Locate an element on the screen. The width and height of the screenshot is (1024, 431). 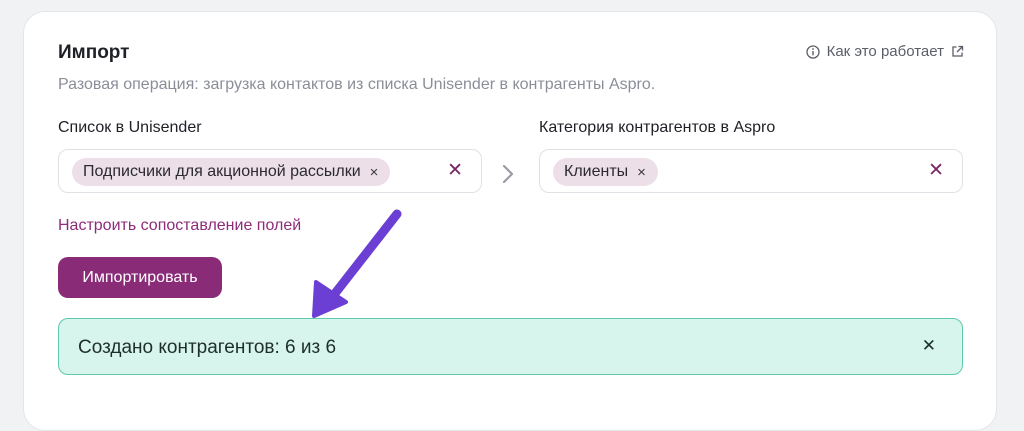
source-list-label: Список в Unisender is located at coordinates (130, 127).